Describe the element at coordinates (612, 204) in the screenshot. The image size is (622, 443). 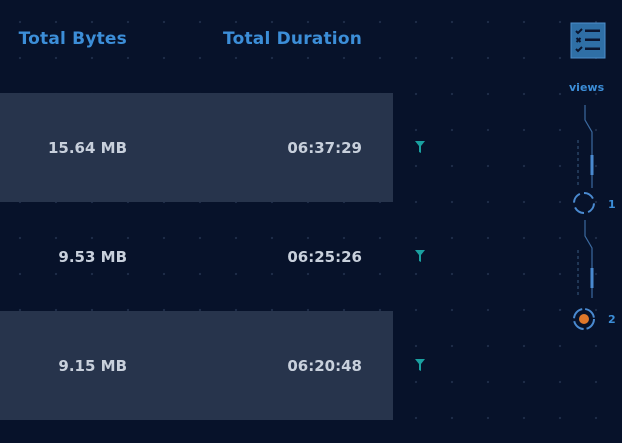
I see `view-1-number: 1` at that location.